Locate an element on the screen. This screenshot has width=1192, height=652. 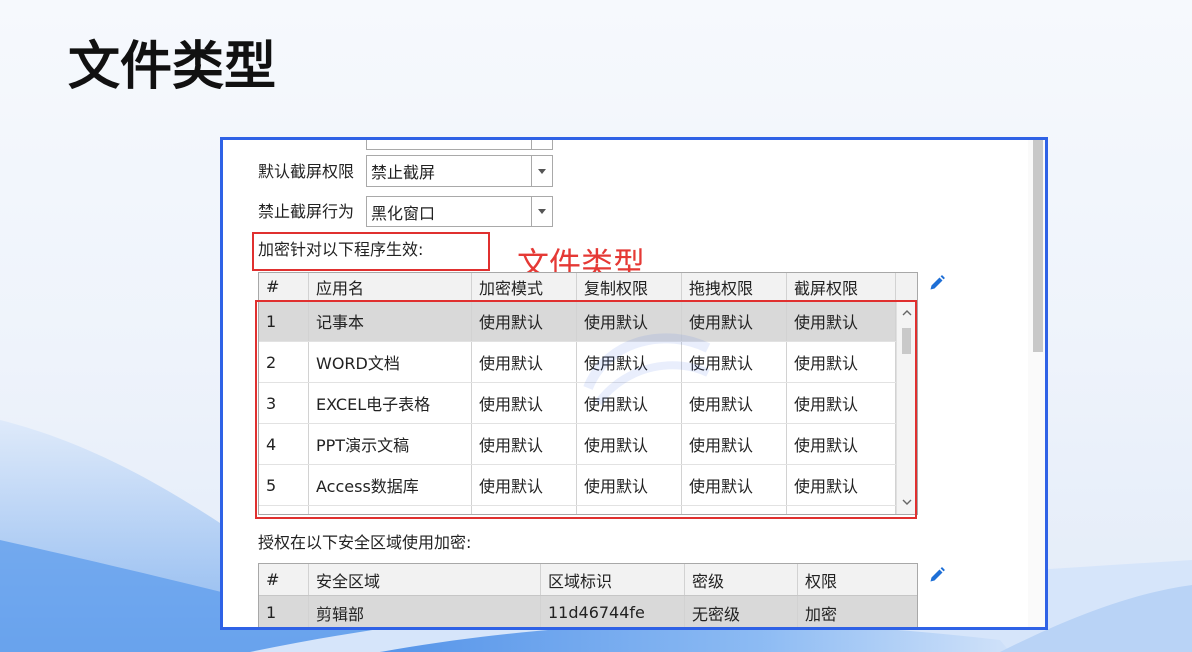
cell-index: 1 is located at coordinates (284, 611).